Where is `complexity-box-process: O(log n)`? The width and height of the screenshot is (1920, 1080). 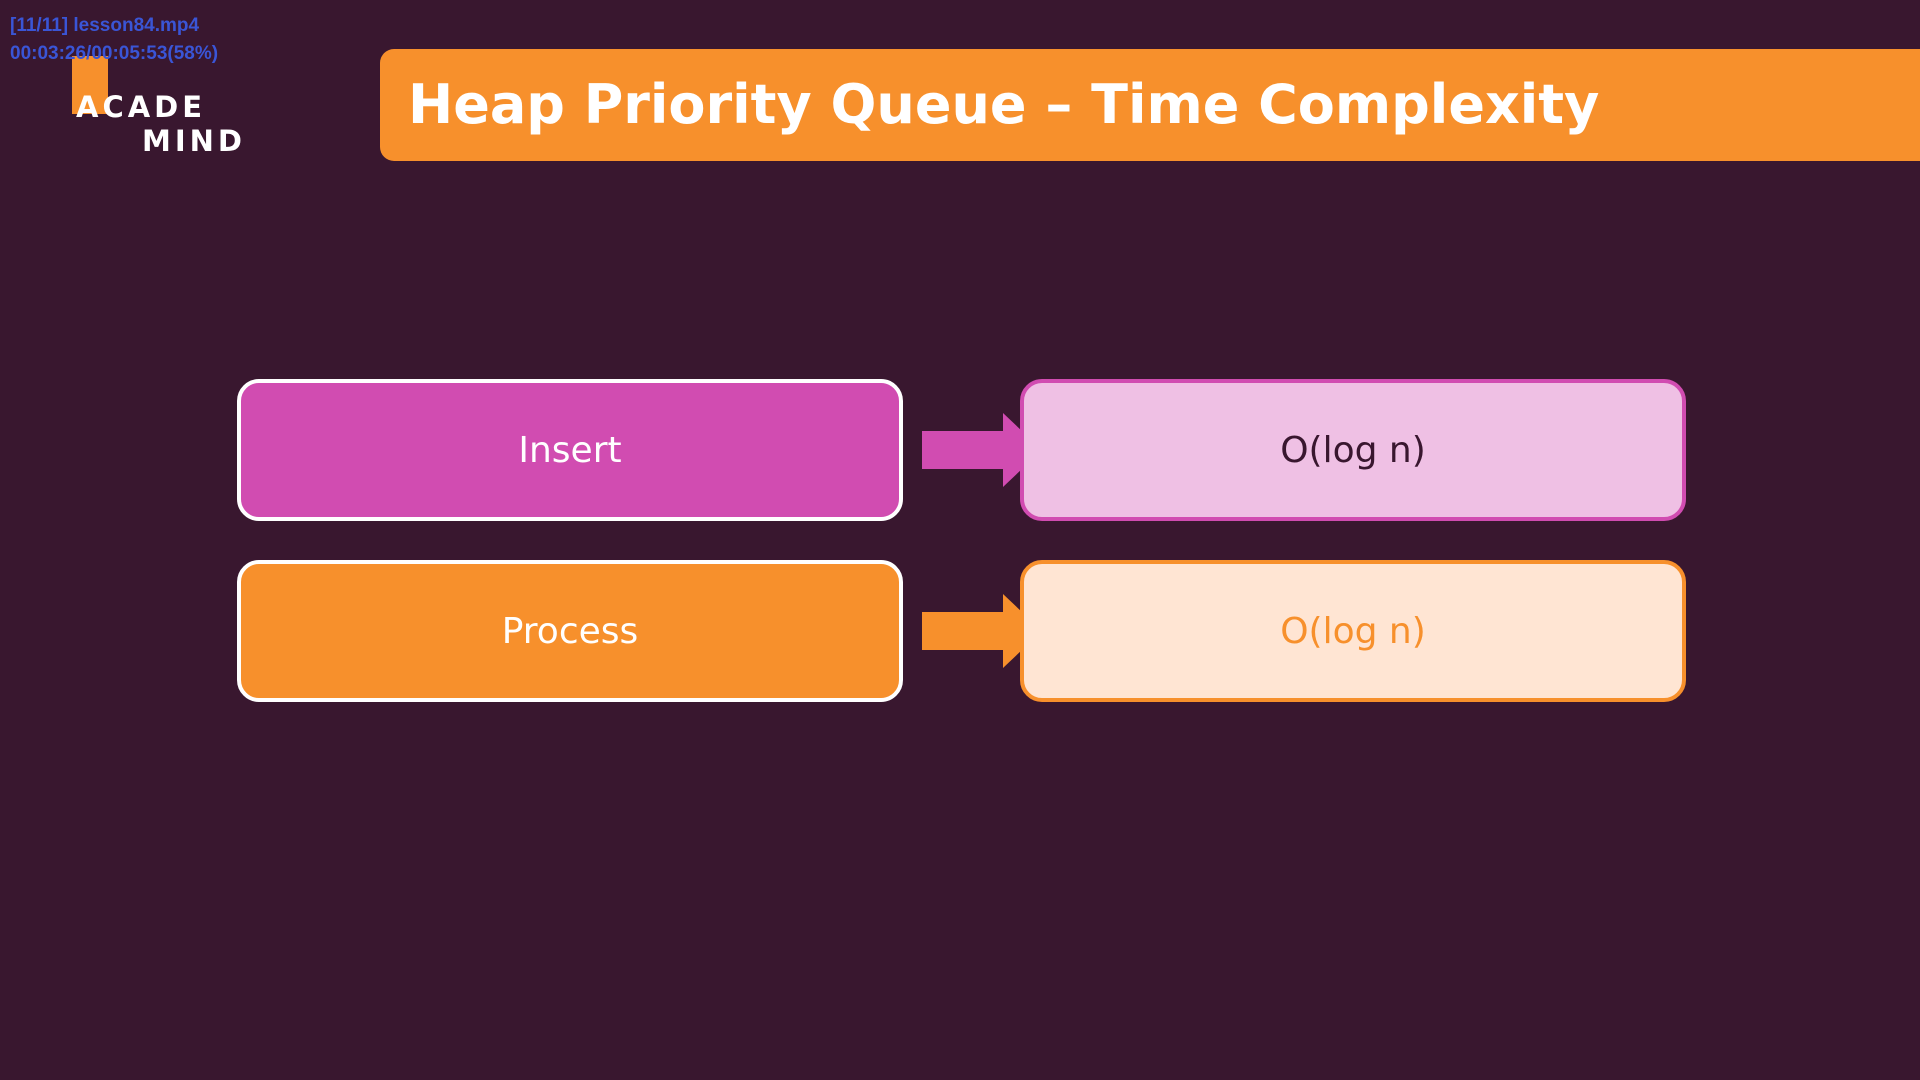 complexity-box-process: O(log n) is located at coordinates (1353, 631).